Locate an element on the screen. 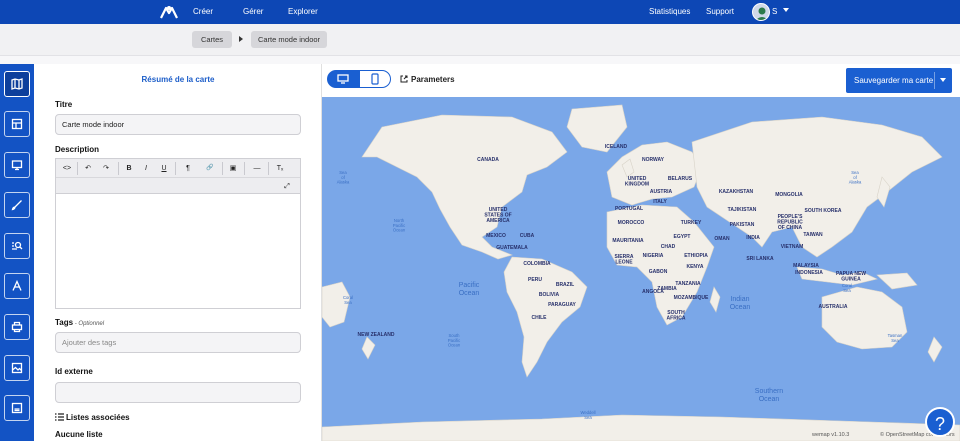  rail-text-button is located at coordinates (17, 286).